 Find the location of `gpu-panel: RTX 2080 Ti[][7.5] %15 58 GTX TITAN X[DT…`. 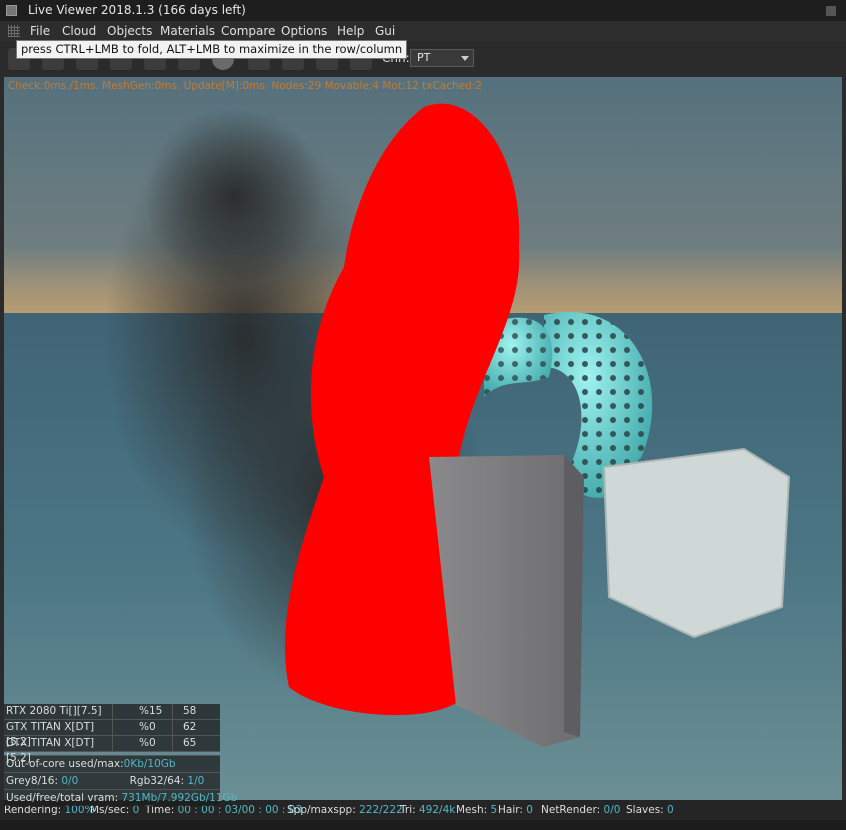

gpu-panel: RTX 2080 Ti[][7.5] %15 58 GTX TITAN X[DT… is located at coordinates (120, 755).